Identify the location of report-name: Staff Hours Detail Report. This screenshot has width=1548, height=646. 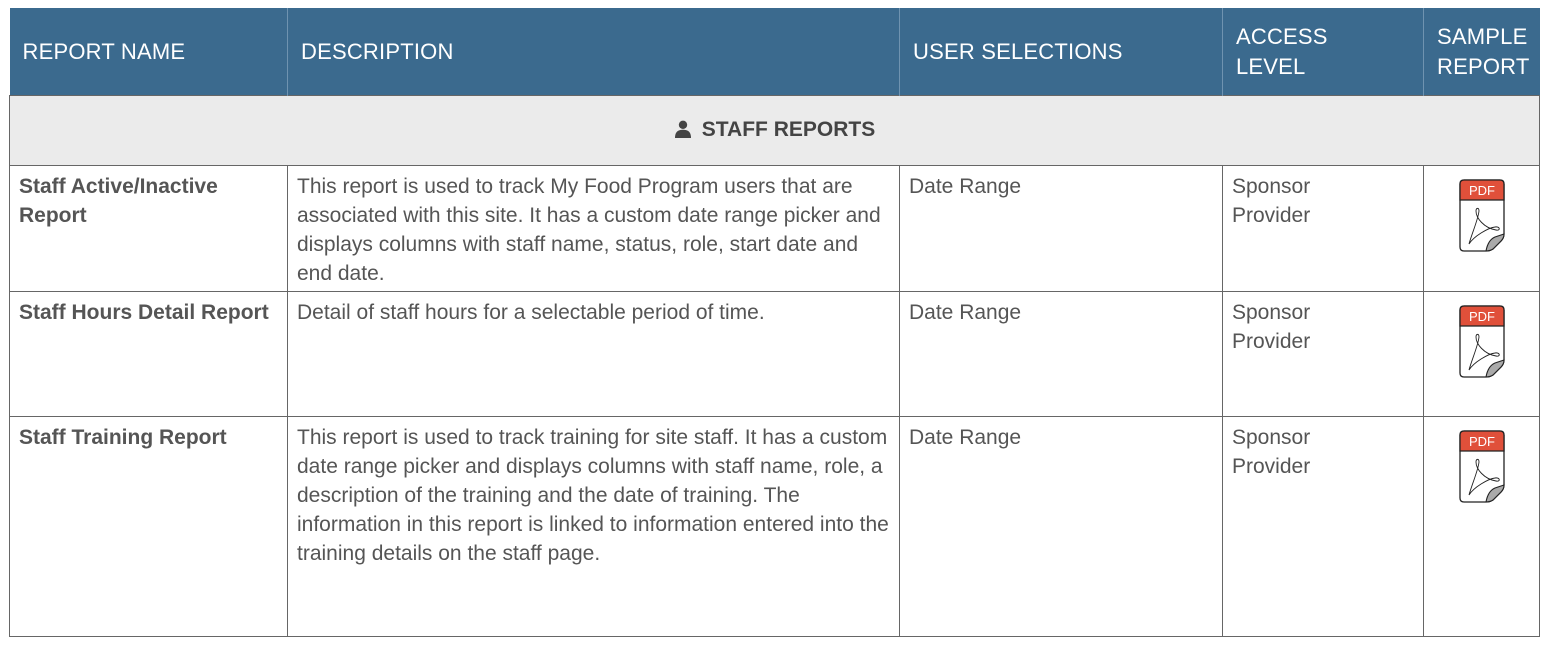
(148, 354).